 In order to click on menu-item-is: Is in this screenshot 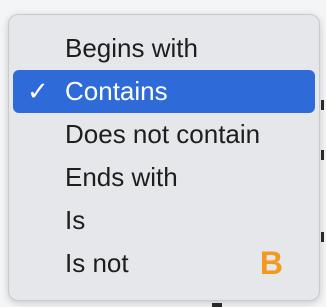, I will do `click(164, 220)`.